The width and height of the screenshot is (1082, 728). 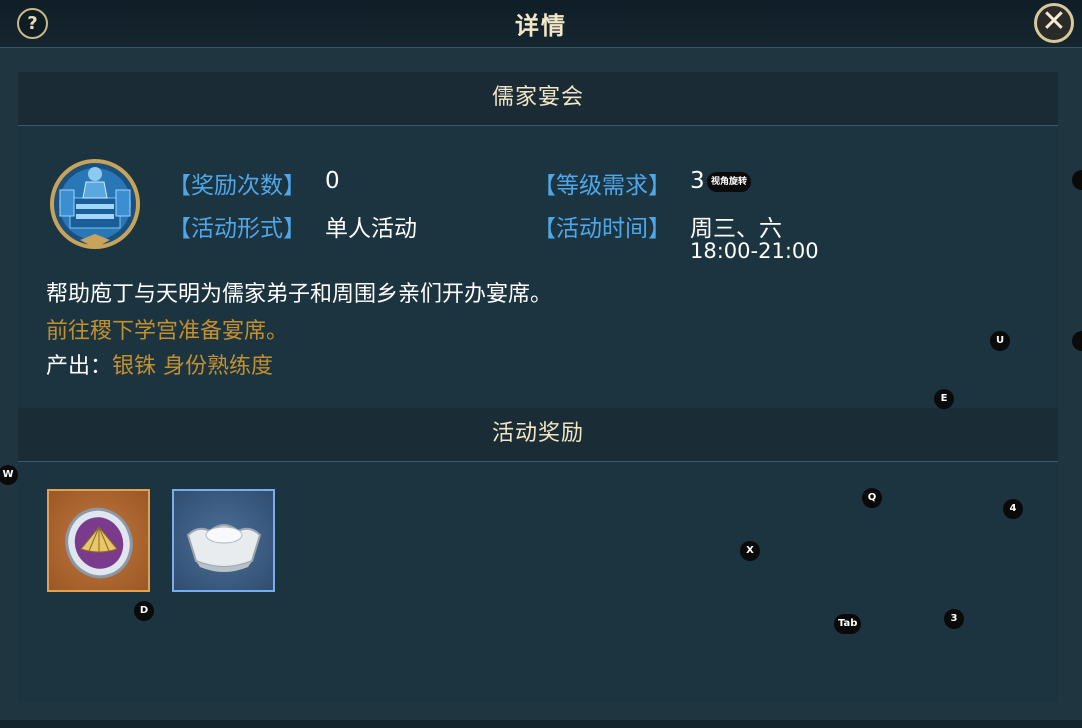 What do you see at coordinates (237, 186) in the screenshot?
I see `rewards-count-label: 【奖励次数】` at bounding box center [237, 186].